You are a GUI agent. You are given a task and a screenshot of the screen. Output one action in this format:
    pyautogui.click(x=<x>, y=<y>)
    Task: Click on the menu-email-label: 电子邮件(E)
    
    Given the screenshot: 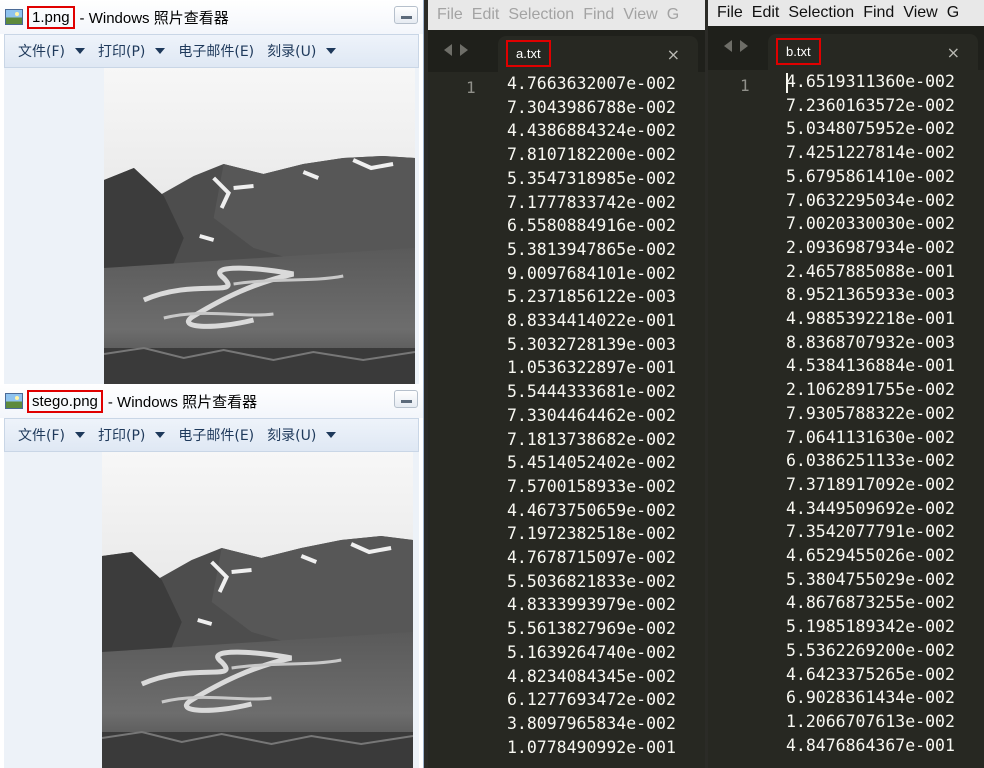 What is the action you would take?
    pyautogui.click(x=216, y=52)
    